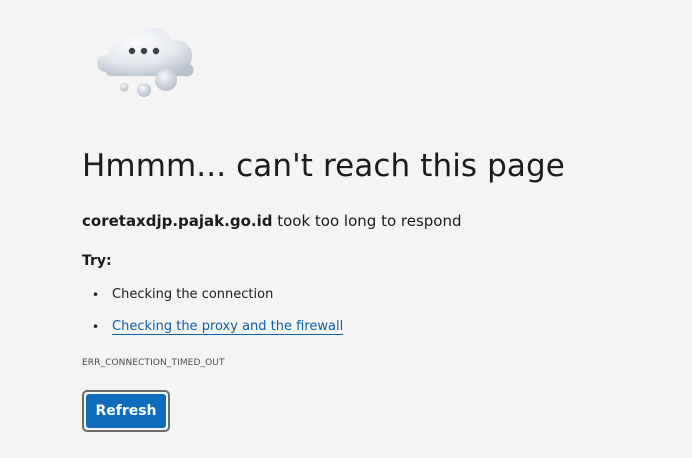 This screenshot has width=692, height=458. I want to click on proxy-firewall-link: Checking the proxy and the firewall, so click(228, 327).